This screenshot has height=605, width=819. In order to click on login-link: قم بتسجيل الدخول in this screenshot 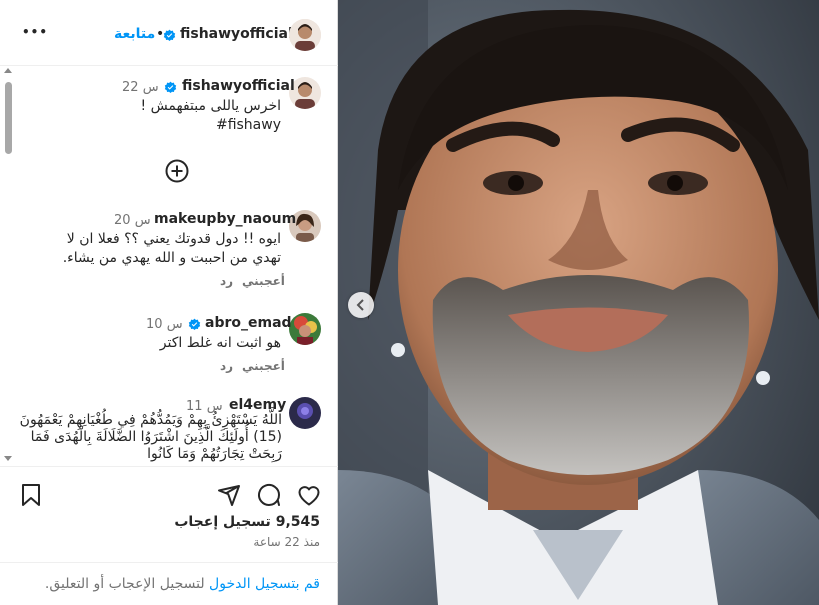, I will do `click(264, 584)`.